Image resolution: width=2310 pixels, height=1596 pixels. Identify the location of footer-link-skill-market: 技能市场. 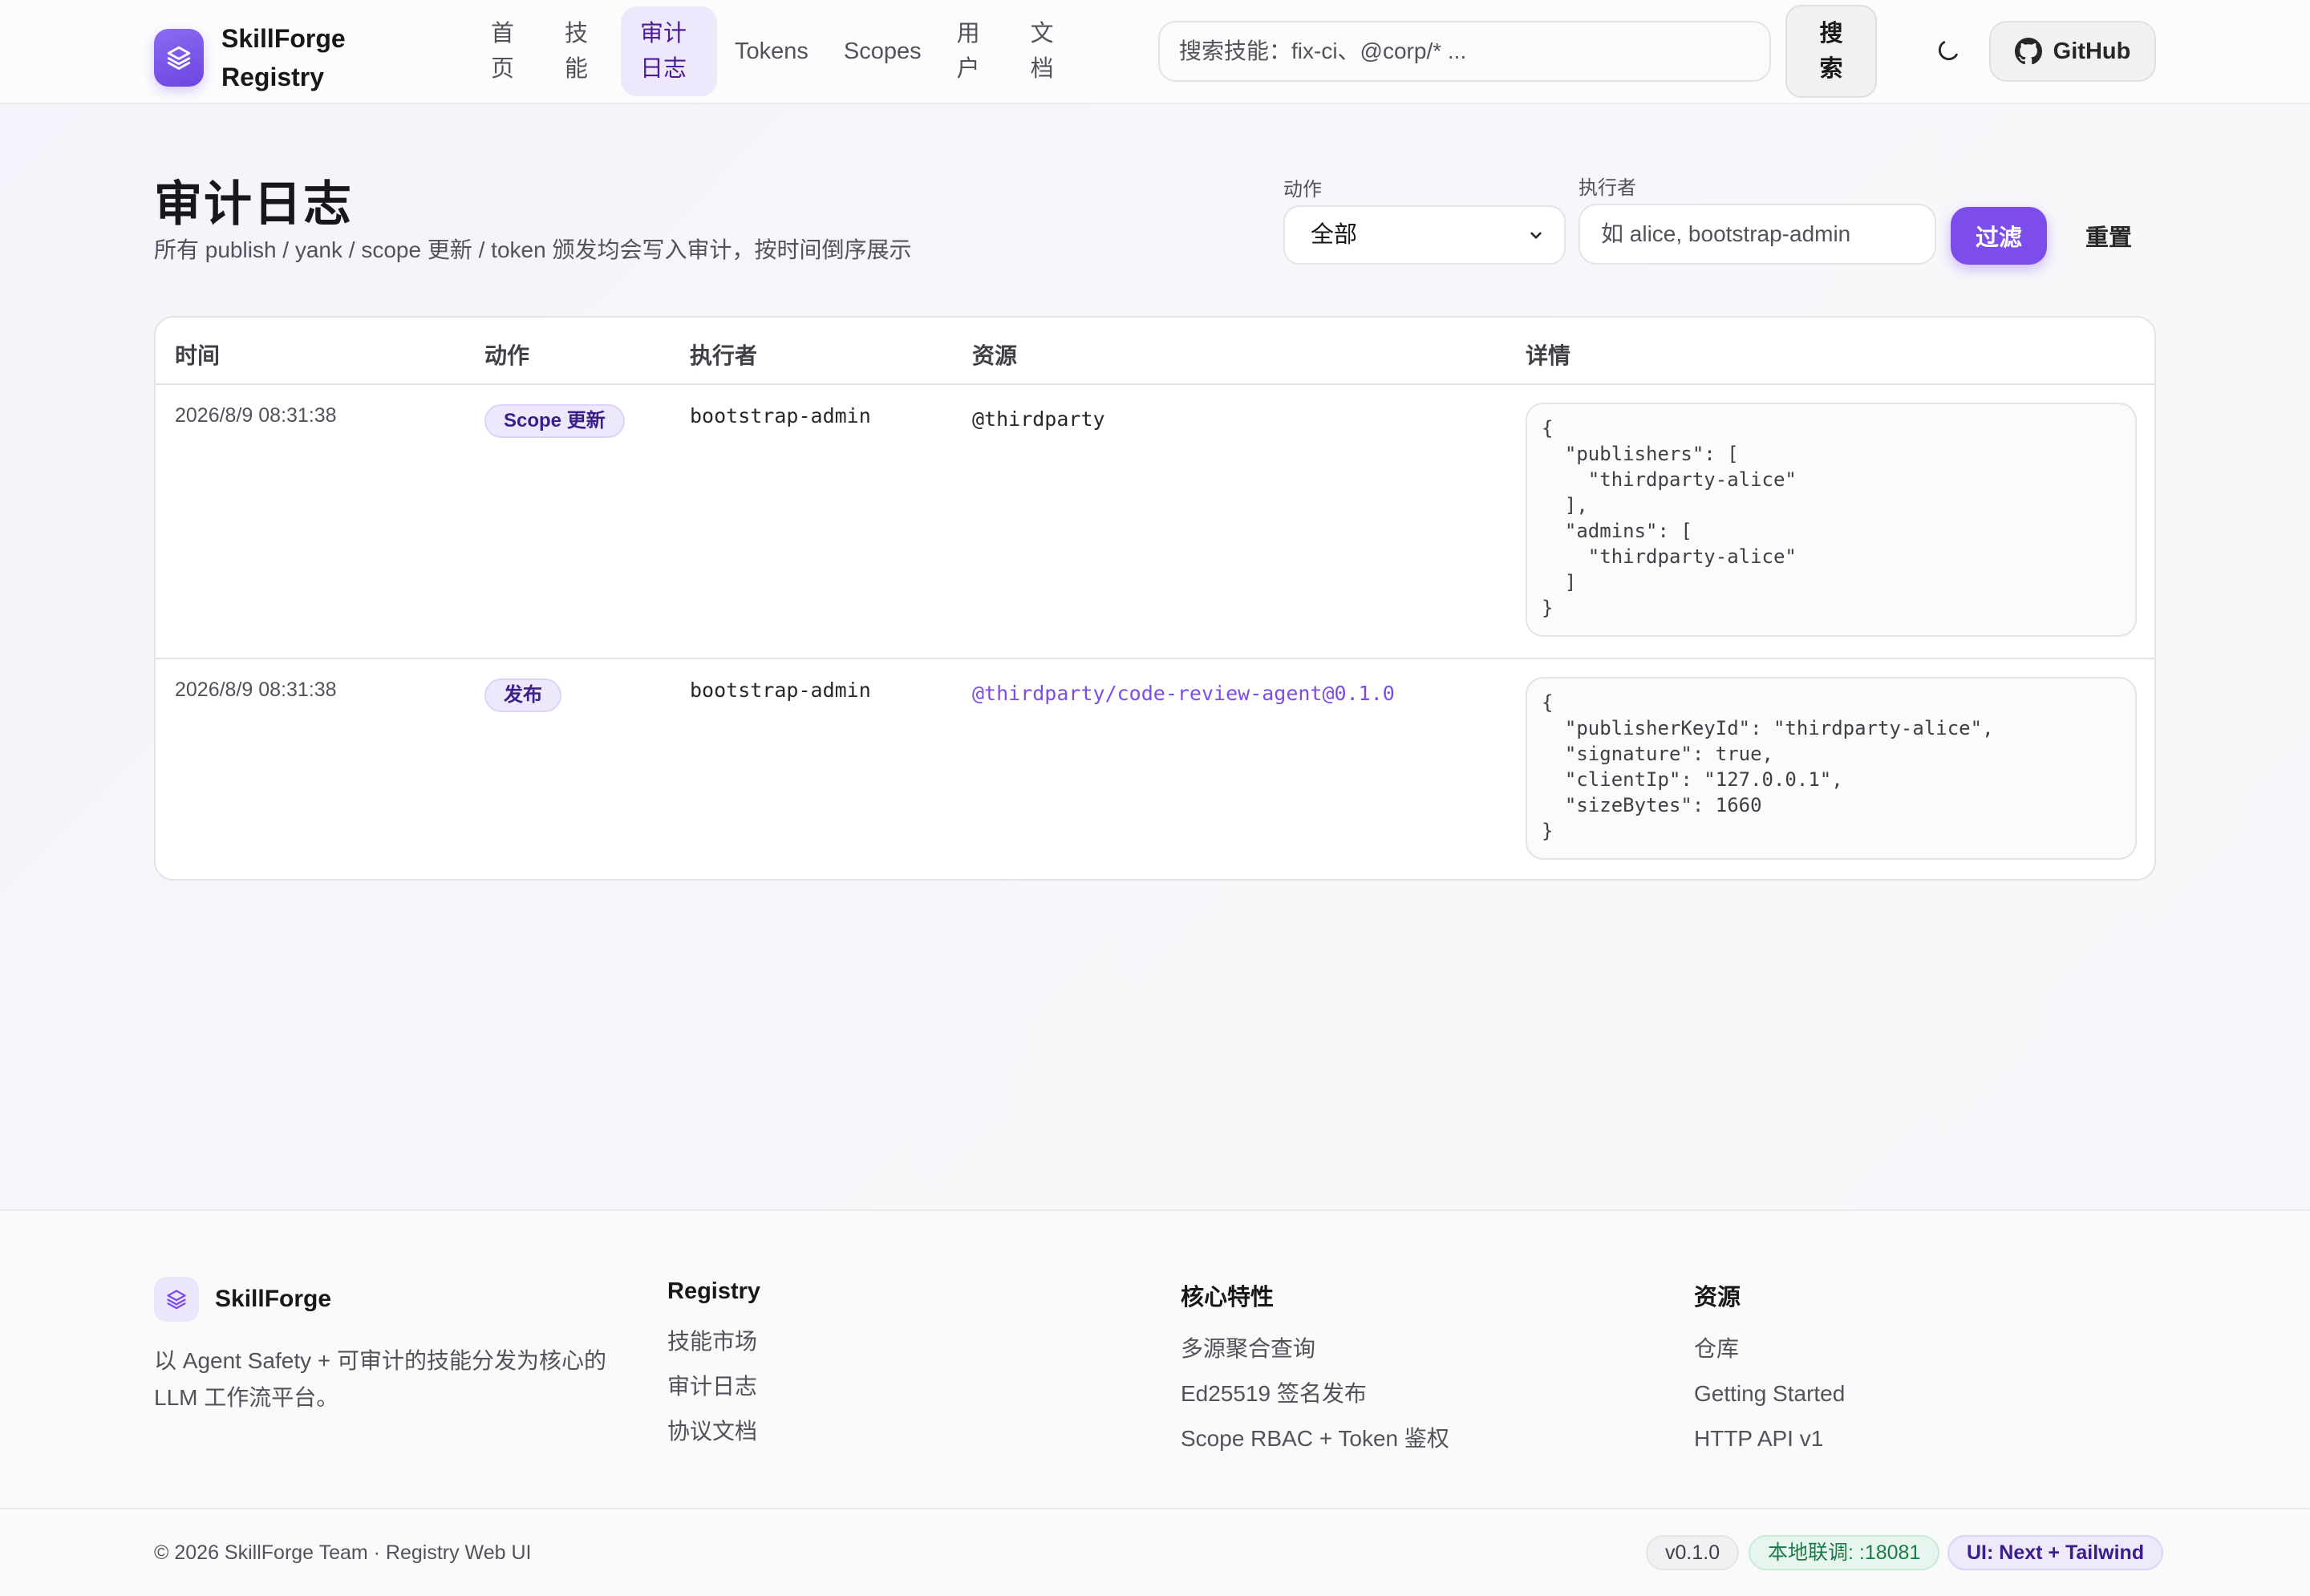
(713, 1341).